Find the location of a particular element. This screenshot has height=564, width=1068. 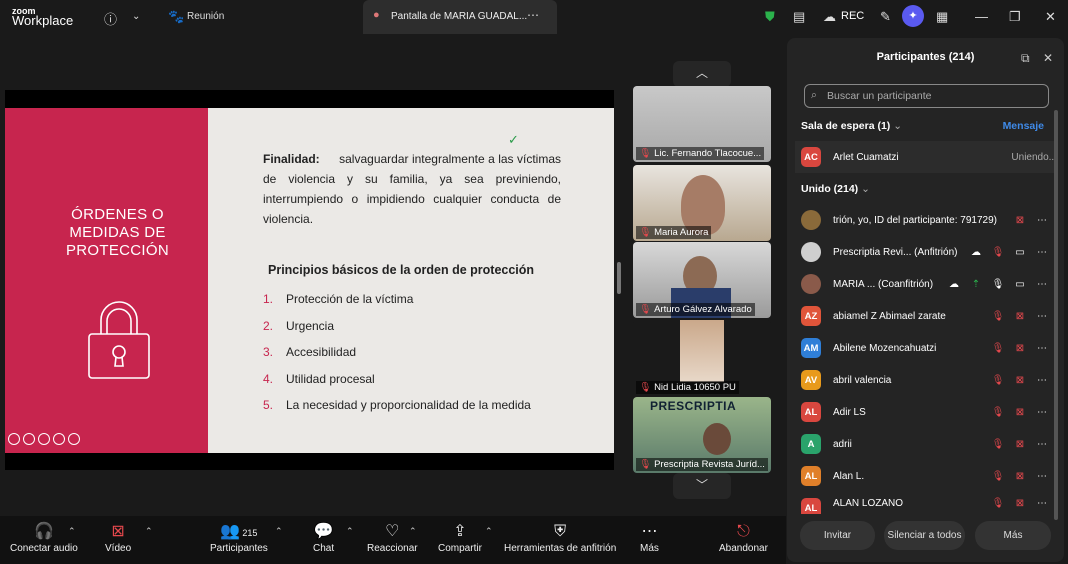

list-item: AL ALAN LOZANO 🎙 ⊠ ⋯ is located at coordinates (927, 503).